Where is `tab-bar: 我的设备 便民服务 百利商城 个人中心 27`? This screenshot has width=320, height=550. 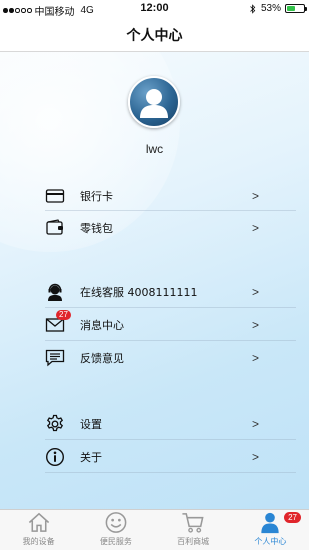 tab-bar: 我的设备 便民服务 百利商城 个人中心 27 is located at coordinates (154, 529).